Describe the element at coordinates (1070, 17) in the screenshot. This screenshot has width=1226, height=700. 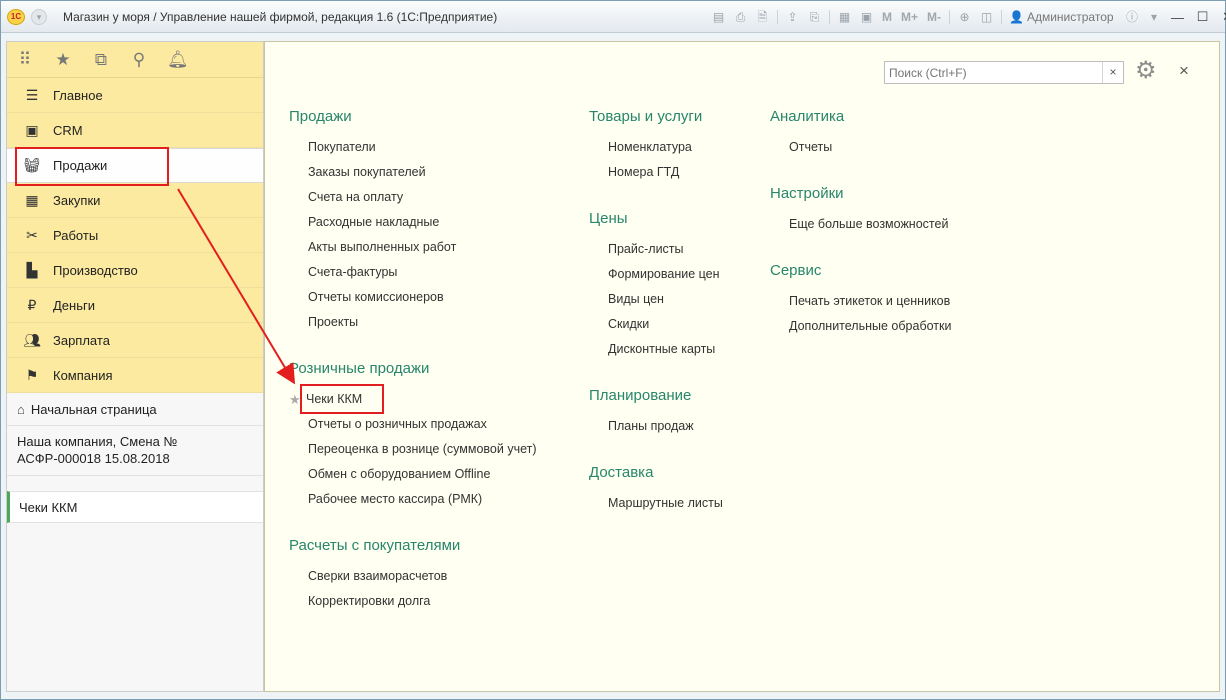
I see `user-name: Администратор` at that location.